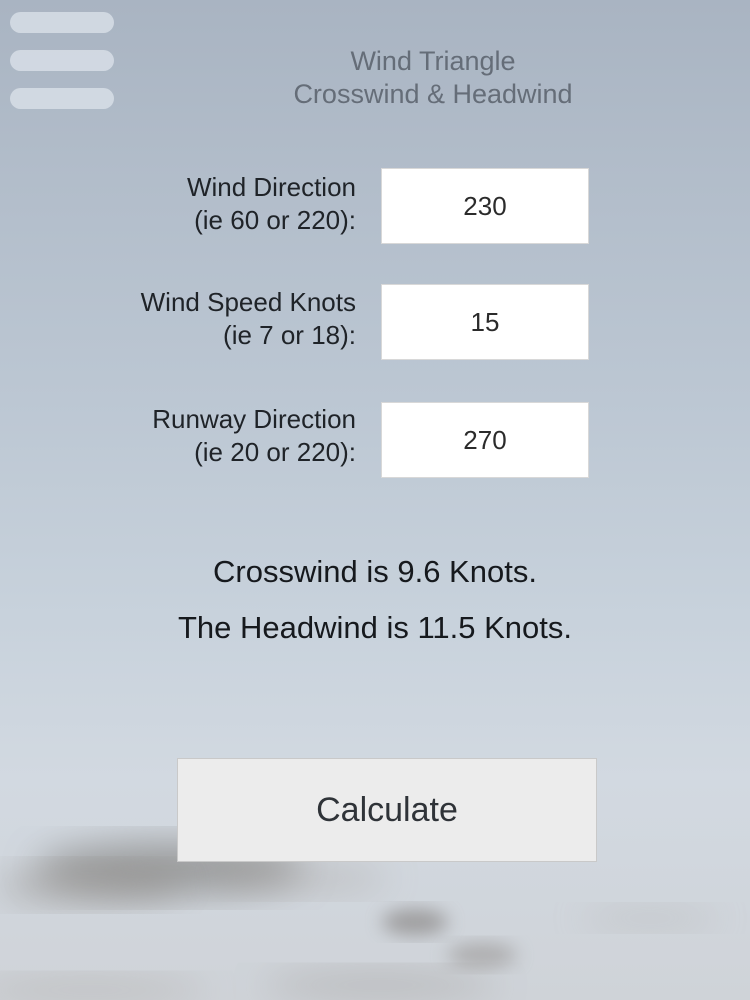 This screenshot has height=1000, width=750. What do you see at coordinates (485, 322) in the screenshot?
I see `wind-speed-input` at bounding box center [485, 322].